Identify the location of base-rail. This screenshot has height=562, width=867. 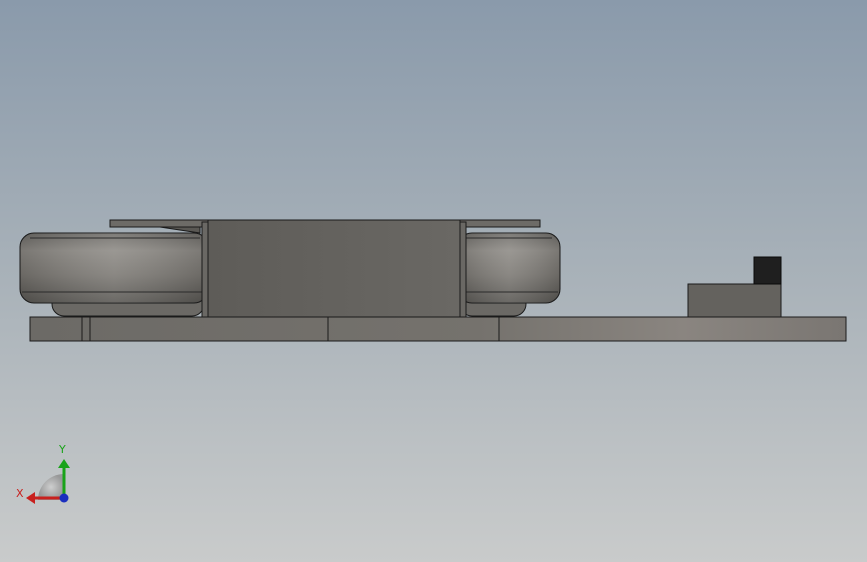
(438, 329).